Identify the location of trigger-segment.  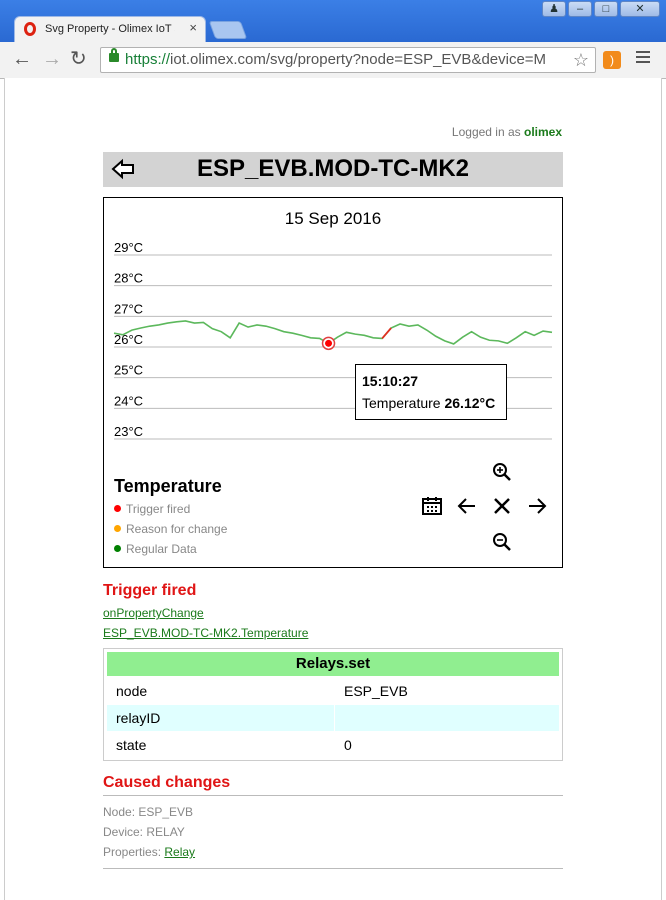
(386, 333).